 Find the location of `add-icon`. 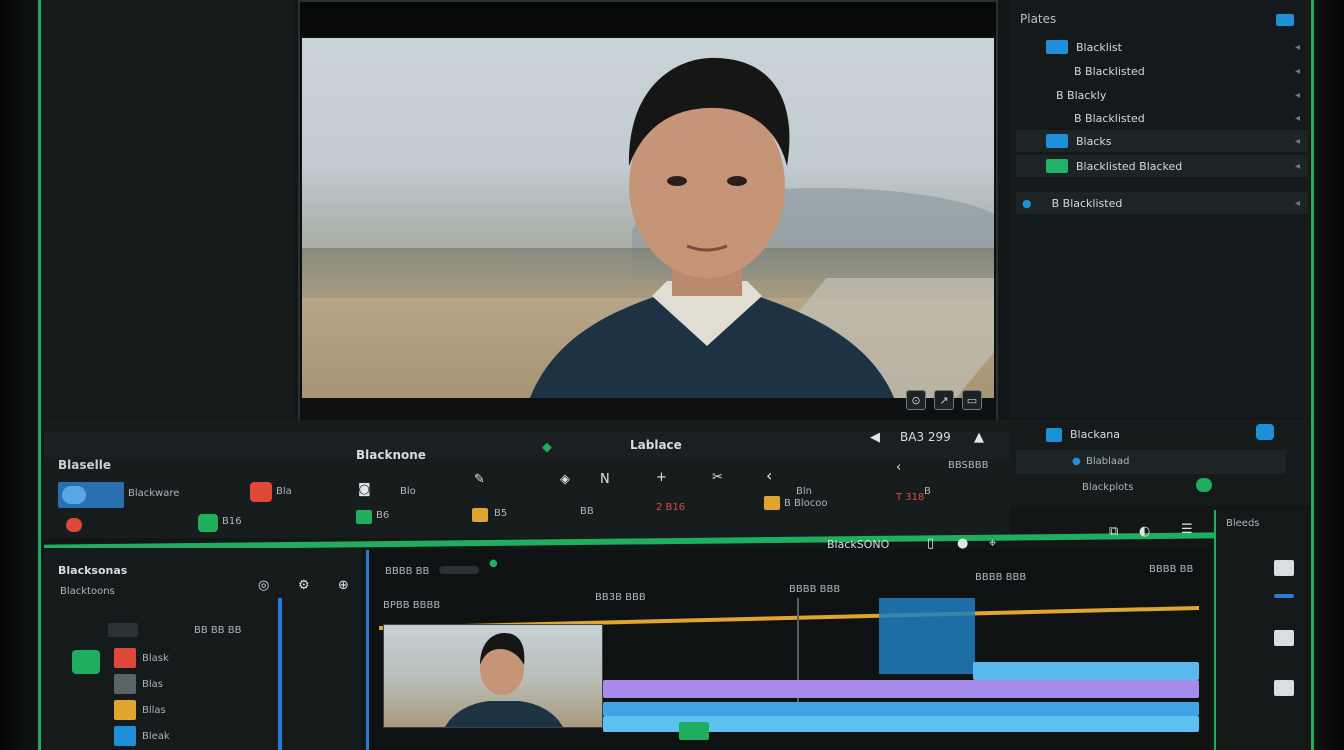

add-icon is located at coordinates (1285, 20).